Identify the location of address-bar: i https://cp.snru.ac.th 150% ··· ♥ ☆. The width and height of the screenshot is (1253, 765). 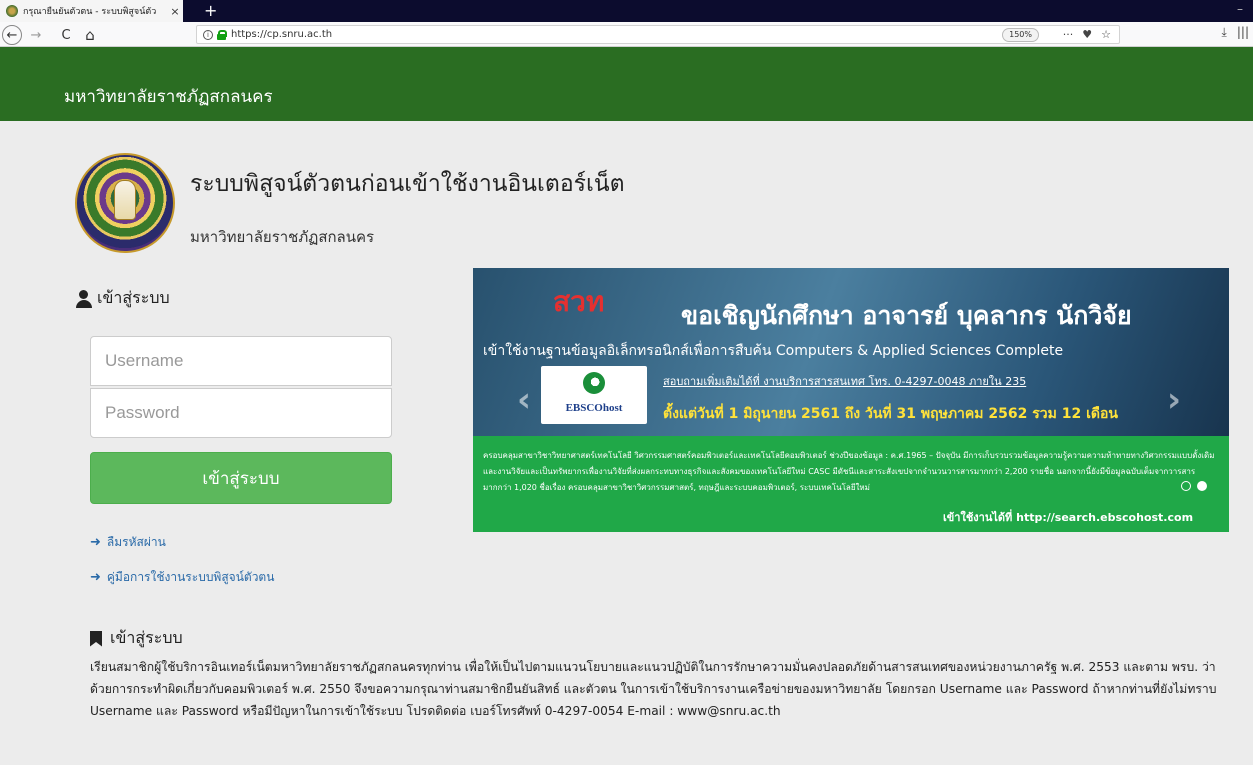
(658, 34).